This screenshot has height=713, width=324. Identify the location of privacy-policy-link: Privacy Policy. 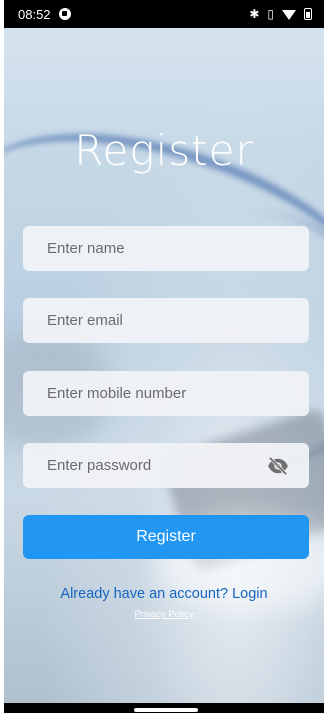
(164, 614).